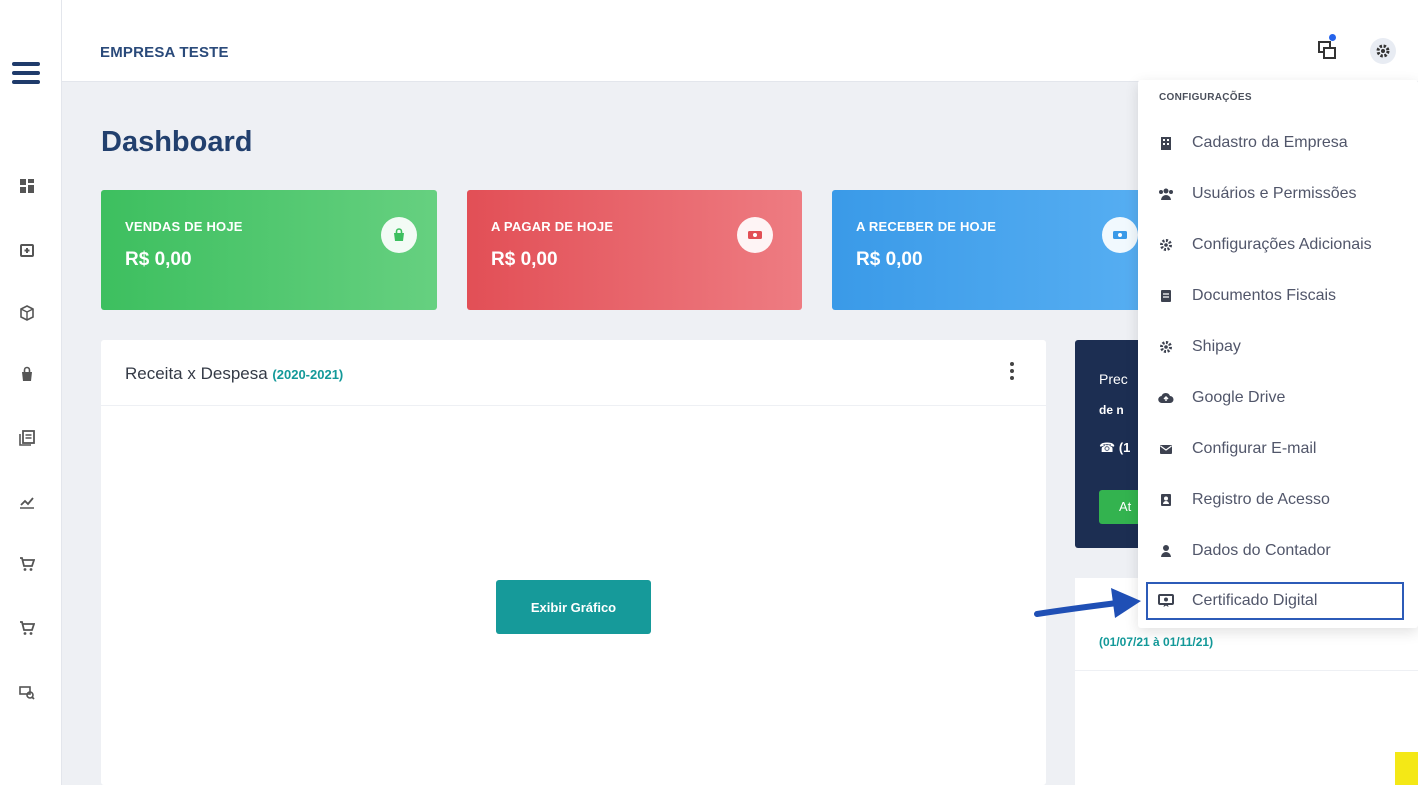  Describe the element at coordinates (1107, 447) in the screenshot. I see `whatsapp-icon: ☎` at that location.